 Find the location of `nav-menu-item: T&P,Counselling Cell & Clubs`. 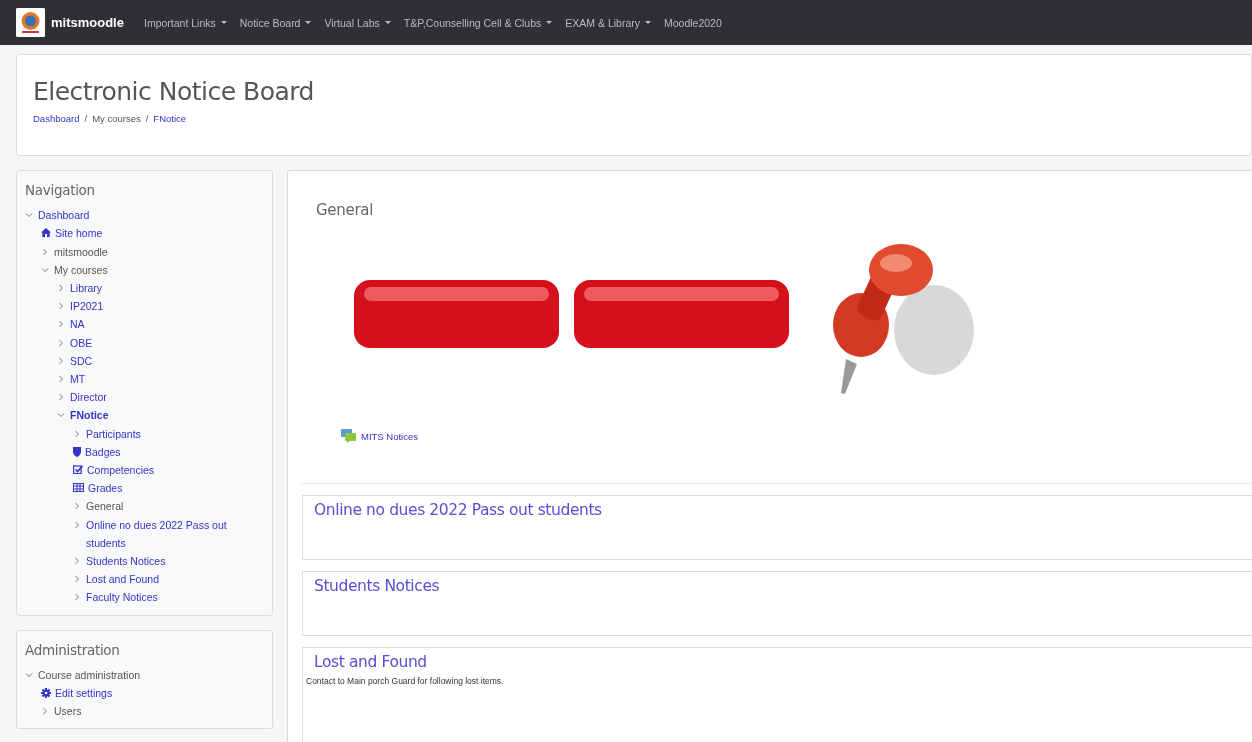

nav-menu-item: T&P,Counselling Cell & Clubs is located at coordinates (478, 22).